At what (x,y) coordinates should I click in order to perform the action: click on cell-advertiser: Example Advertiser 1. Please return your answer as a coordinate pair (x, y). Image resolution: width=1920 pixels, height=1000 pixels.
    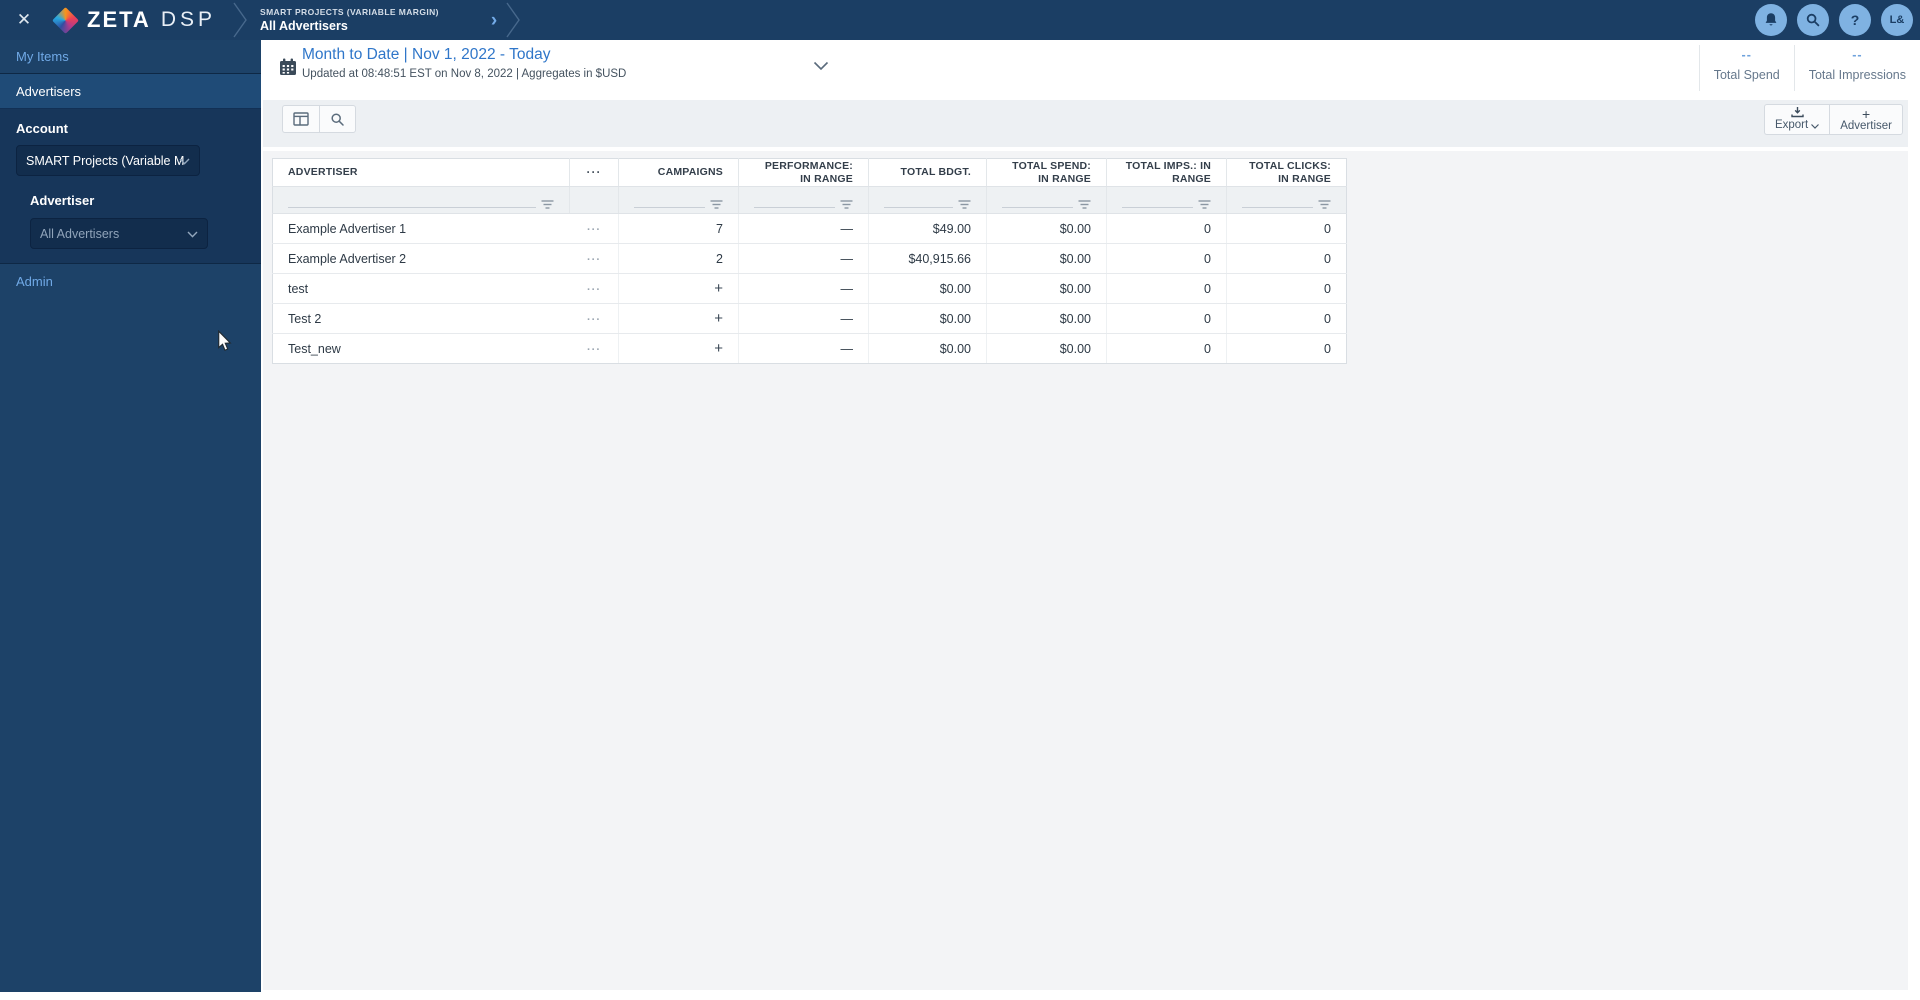
    Looking at the image, I should click on (421, 228).